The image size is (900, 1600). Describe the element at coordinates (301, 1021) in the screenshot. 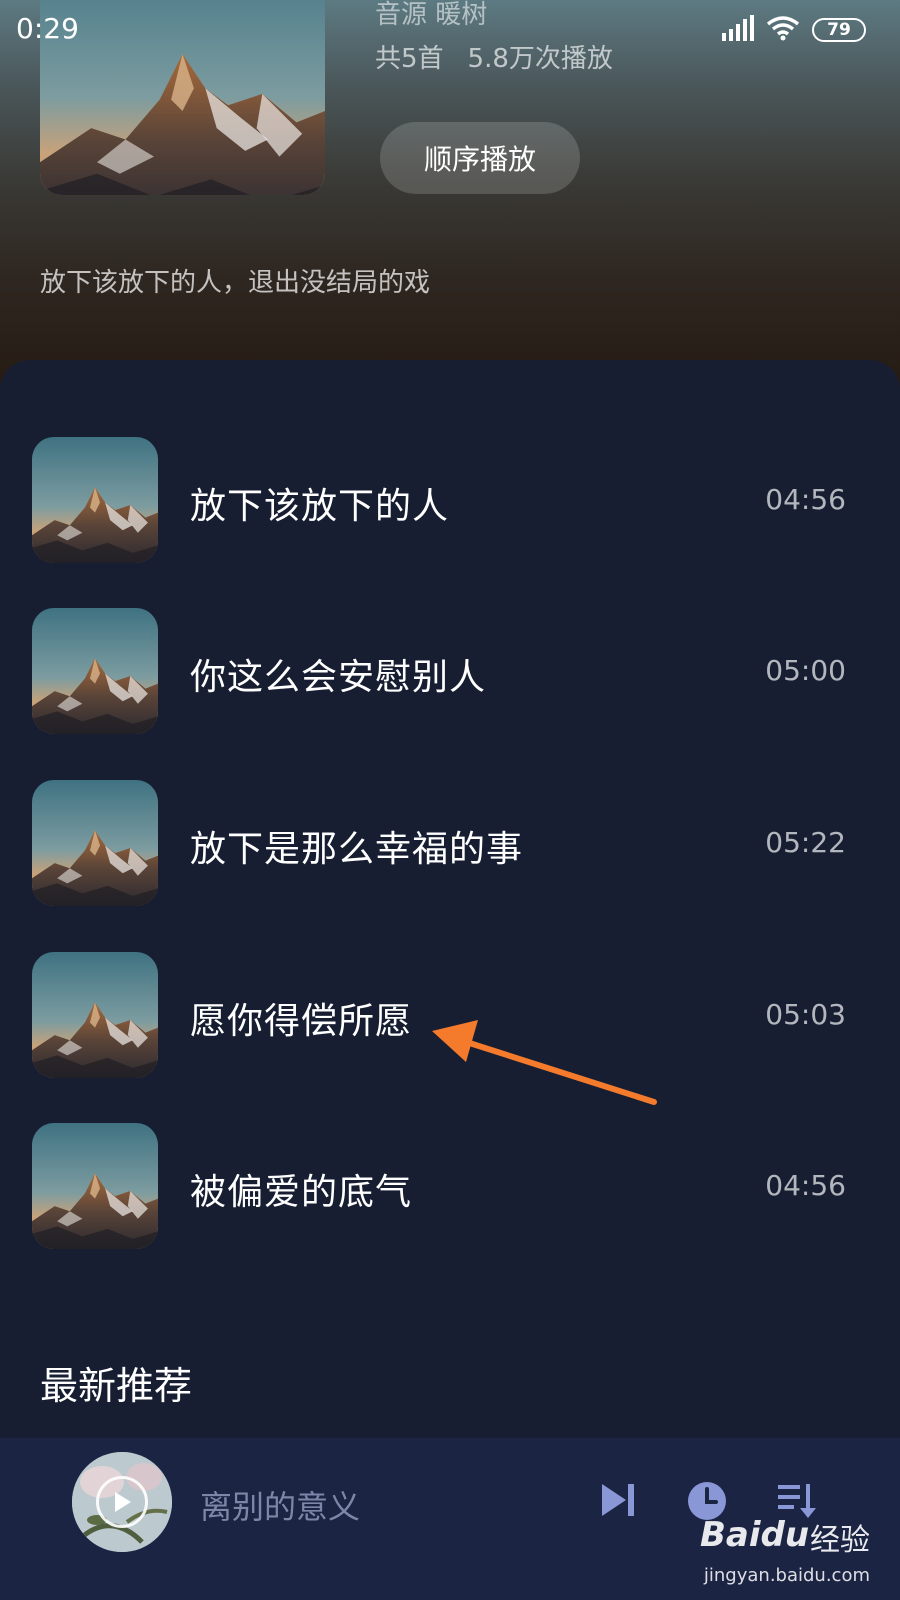

I see `song-title: 愿你得偿所愿` at that location.